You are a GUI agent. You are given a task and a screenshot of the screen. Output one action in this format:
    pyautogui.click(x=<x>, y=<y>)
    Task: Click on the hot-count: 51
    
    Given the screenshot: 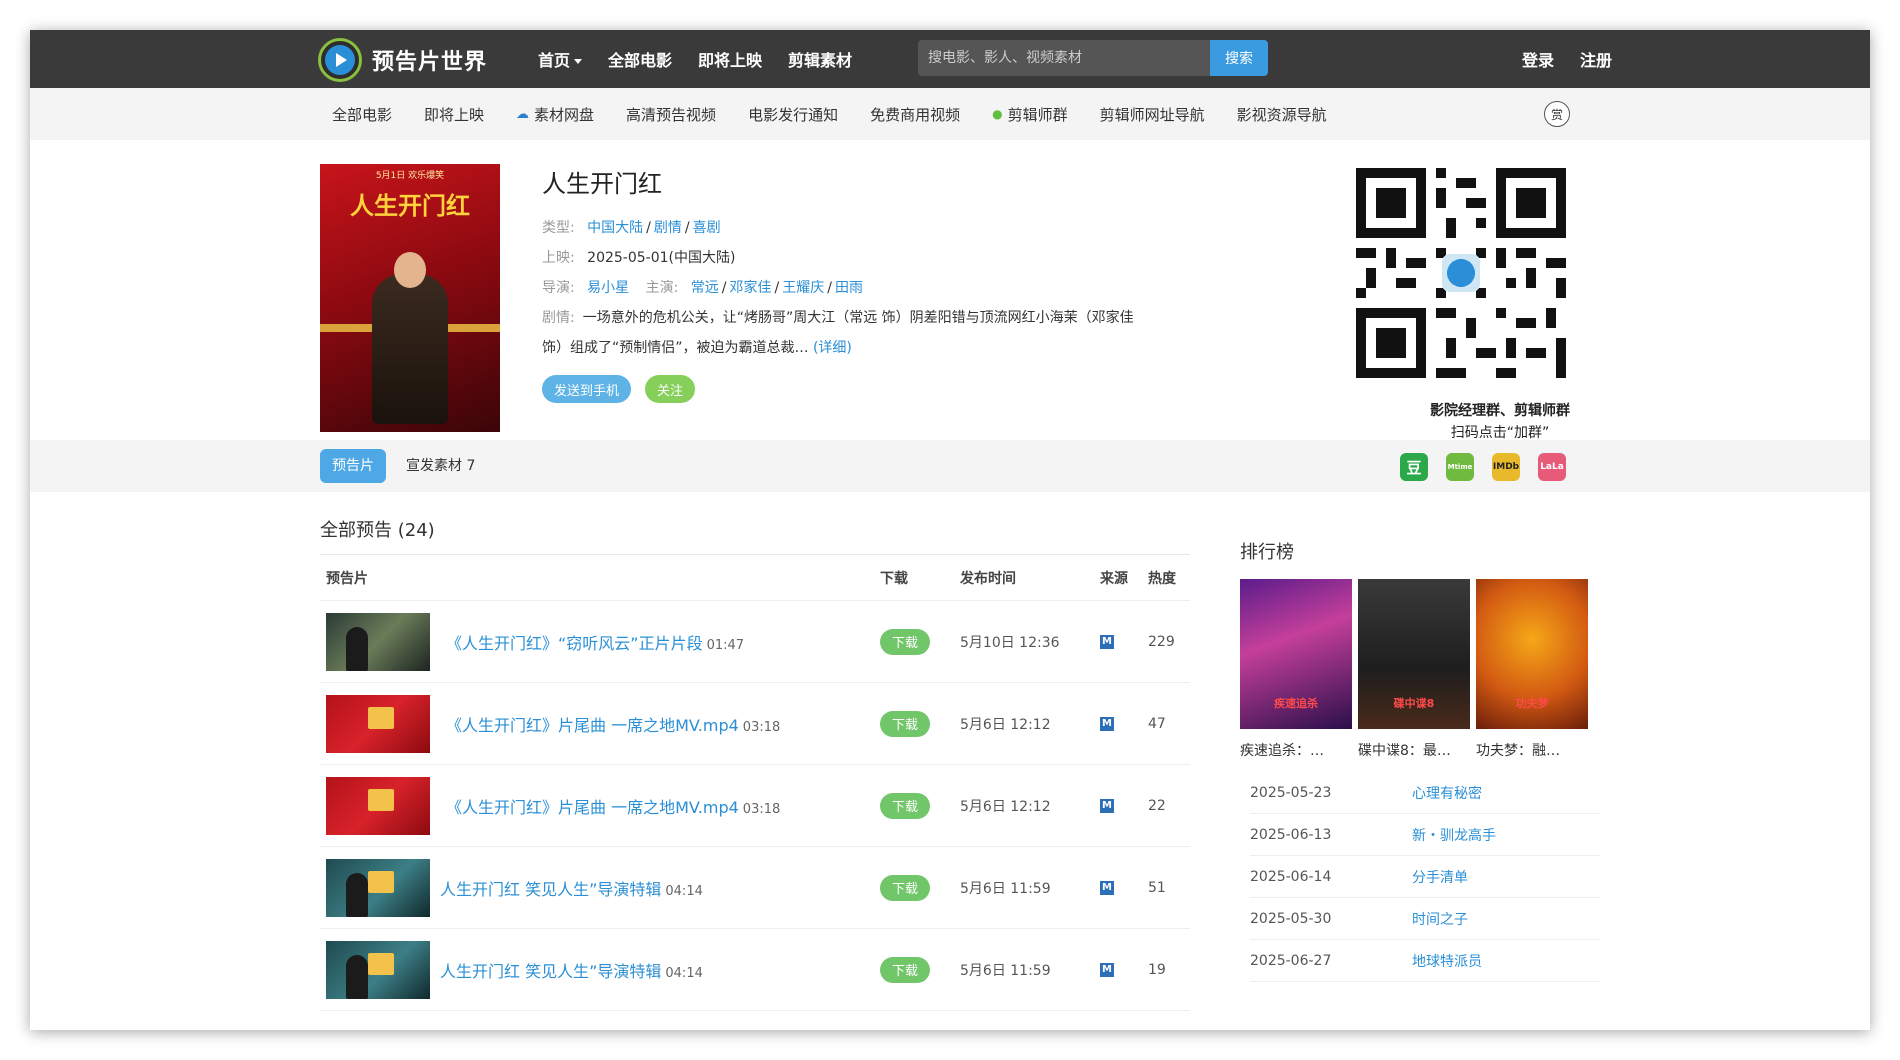 What is the action you would take?
    pyautogui.click(x=1157, y=887)
    